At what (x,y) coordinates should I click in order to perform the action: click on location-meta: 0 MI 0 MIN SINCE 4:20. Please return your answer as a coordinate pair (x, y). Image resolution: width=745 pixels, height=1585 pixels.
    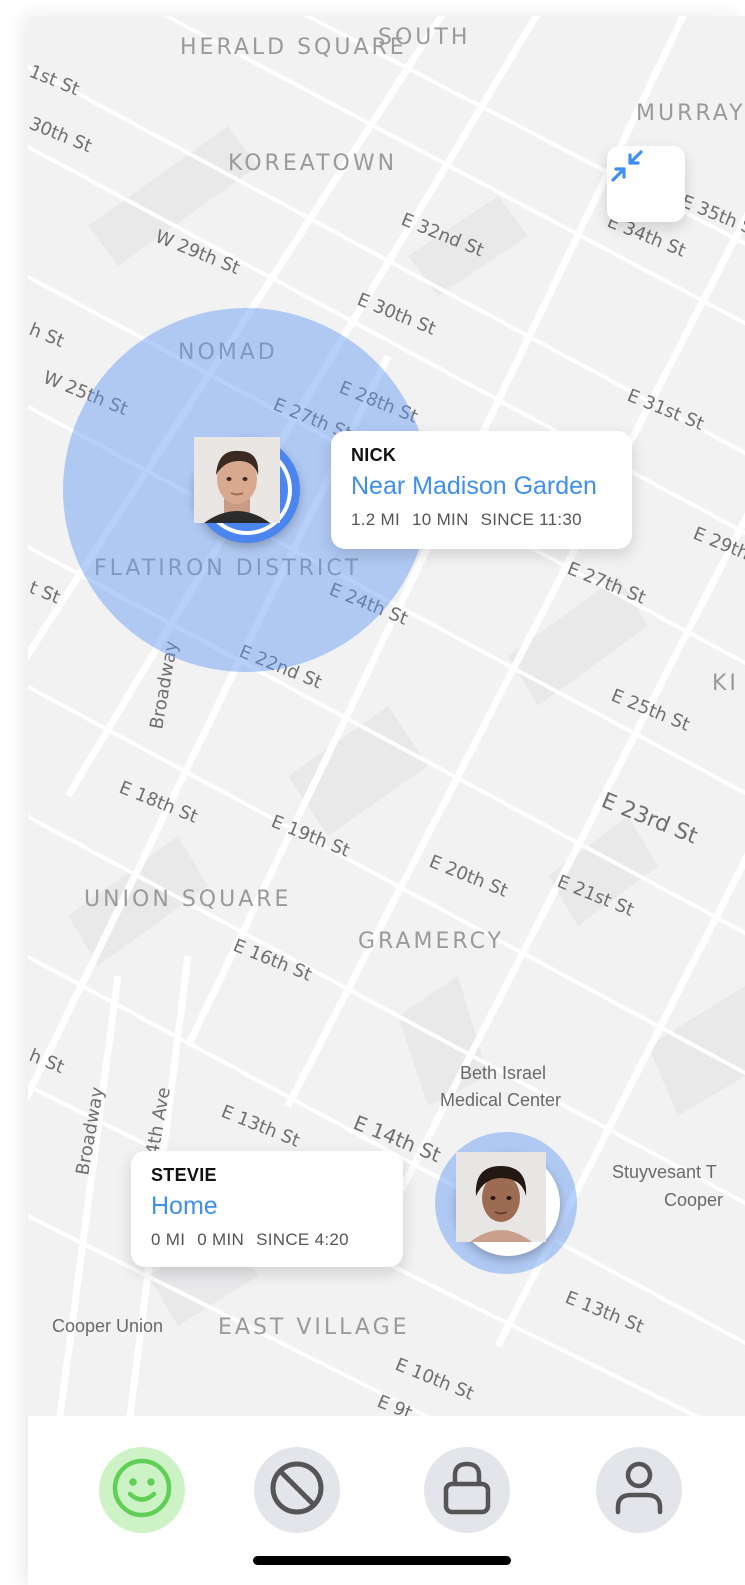
    Looking at the image, I should click on (267, 1240).